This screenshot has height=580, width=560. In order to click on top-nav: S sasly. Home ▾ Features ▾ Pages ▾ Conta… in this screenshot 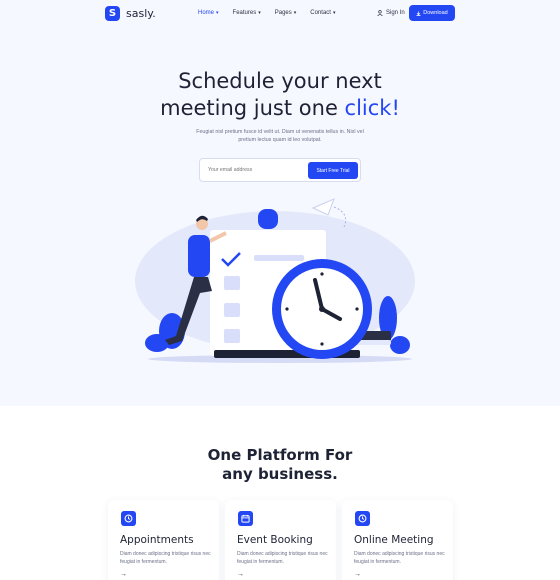, I will do `click(280, 15)`.